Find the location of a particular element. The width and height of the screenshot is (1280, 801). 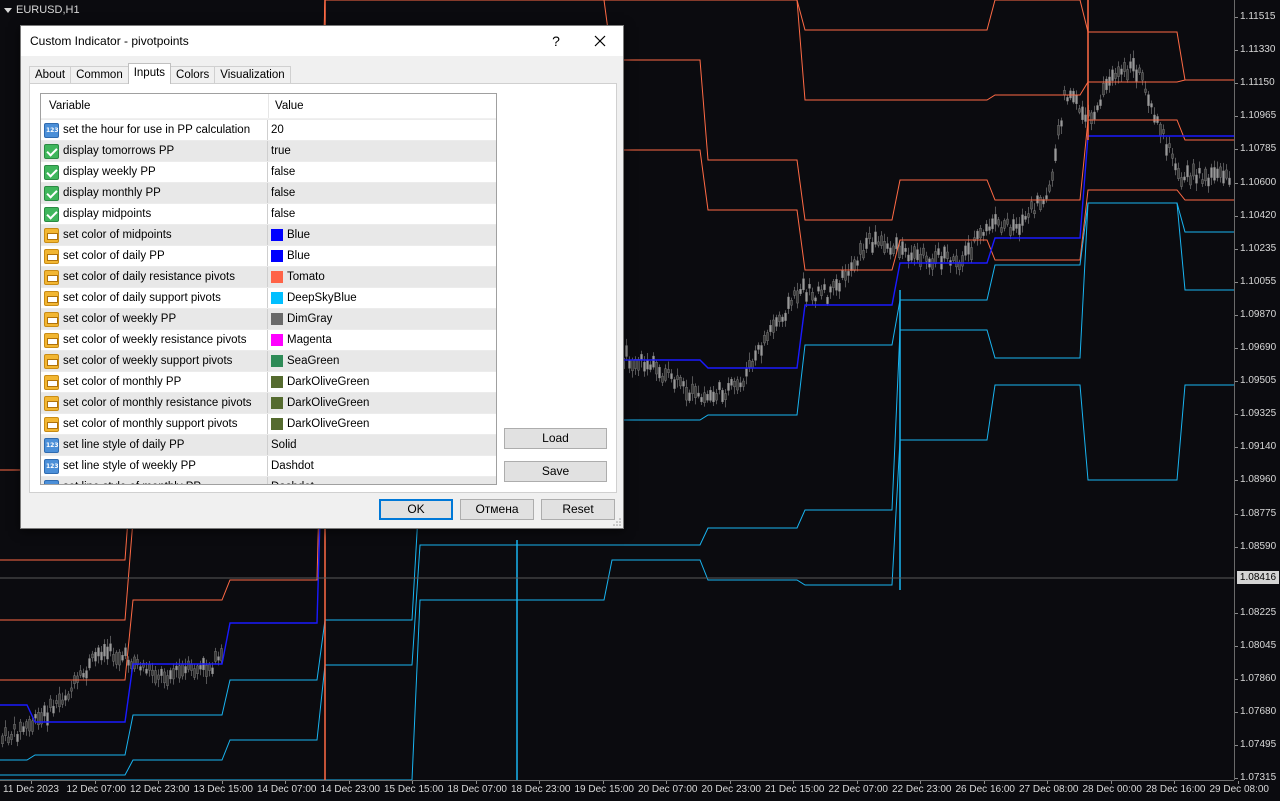

value-cell: 20 is located at coordinates (382, 130).